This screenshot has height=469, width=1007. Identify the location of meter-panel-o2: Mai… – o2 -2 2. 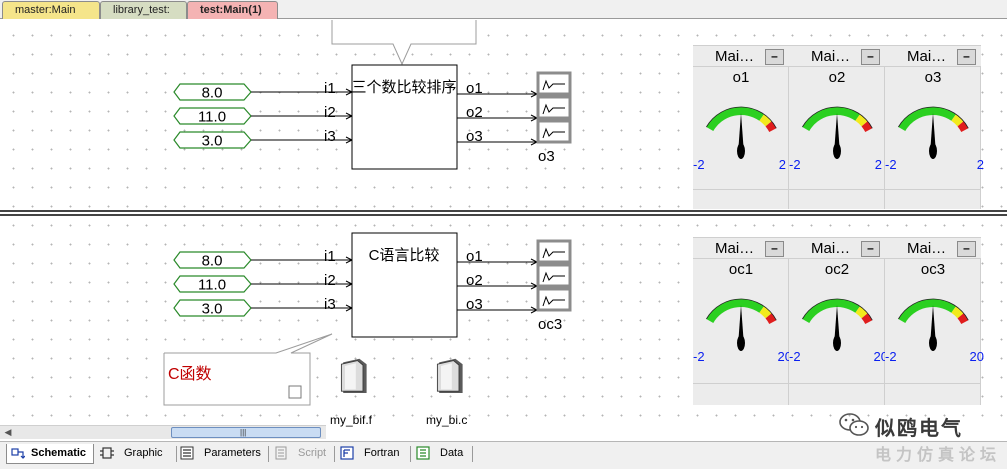
(837, 127).